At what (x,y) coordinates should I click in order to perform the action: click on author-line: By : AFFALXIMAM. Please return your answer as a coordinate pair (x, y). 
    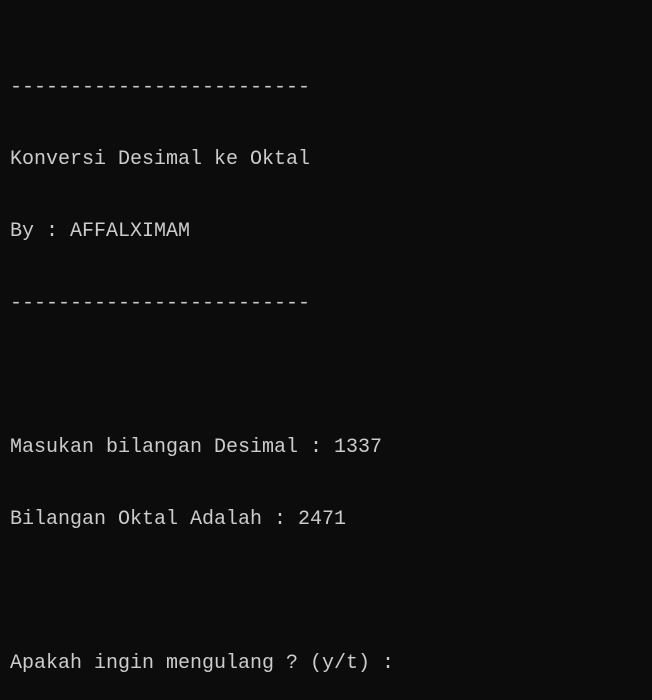
    Looking at the image, I should click on (100, 231).